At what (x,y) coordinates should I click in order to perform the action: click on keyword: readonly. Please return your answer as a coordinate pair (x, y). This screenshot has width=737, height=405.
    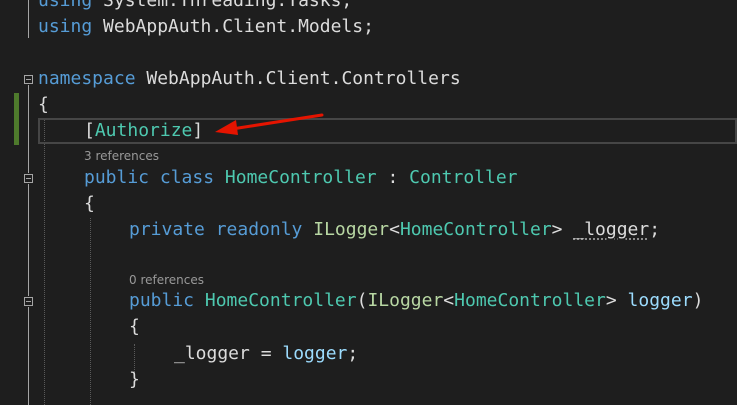
    Looking at the image, I should click on (253, 229).